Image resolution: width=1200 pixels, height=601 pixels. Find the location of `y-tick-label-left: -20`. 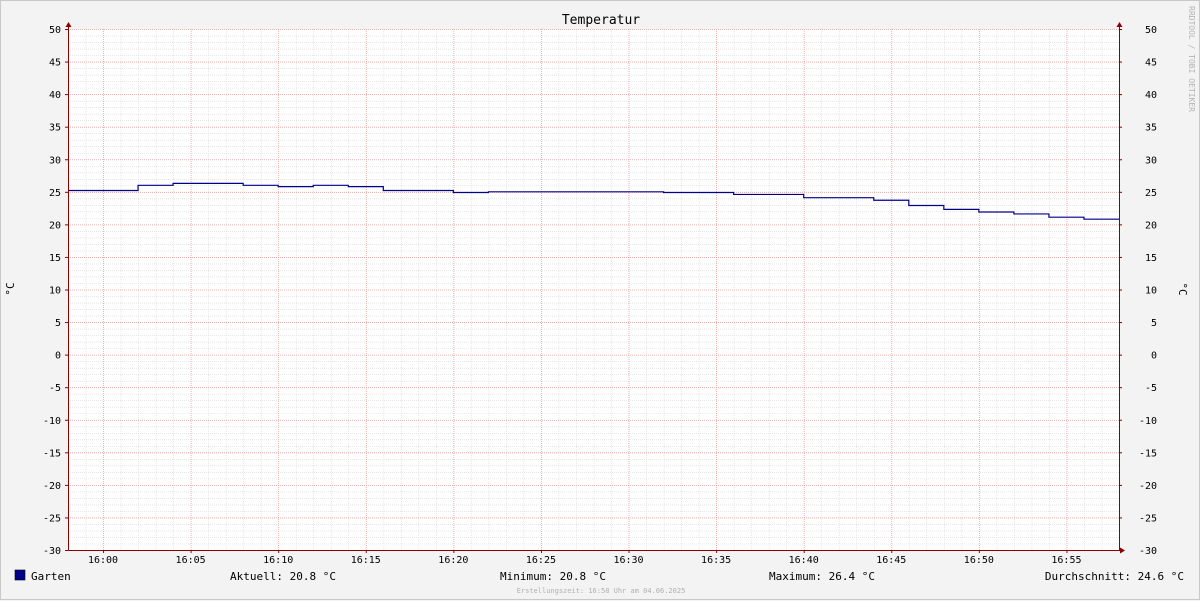

y-tick-label-left: -20 is located at coordinates (52, 486).